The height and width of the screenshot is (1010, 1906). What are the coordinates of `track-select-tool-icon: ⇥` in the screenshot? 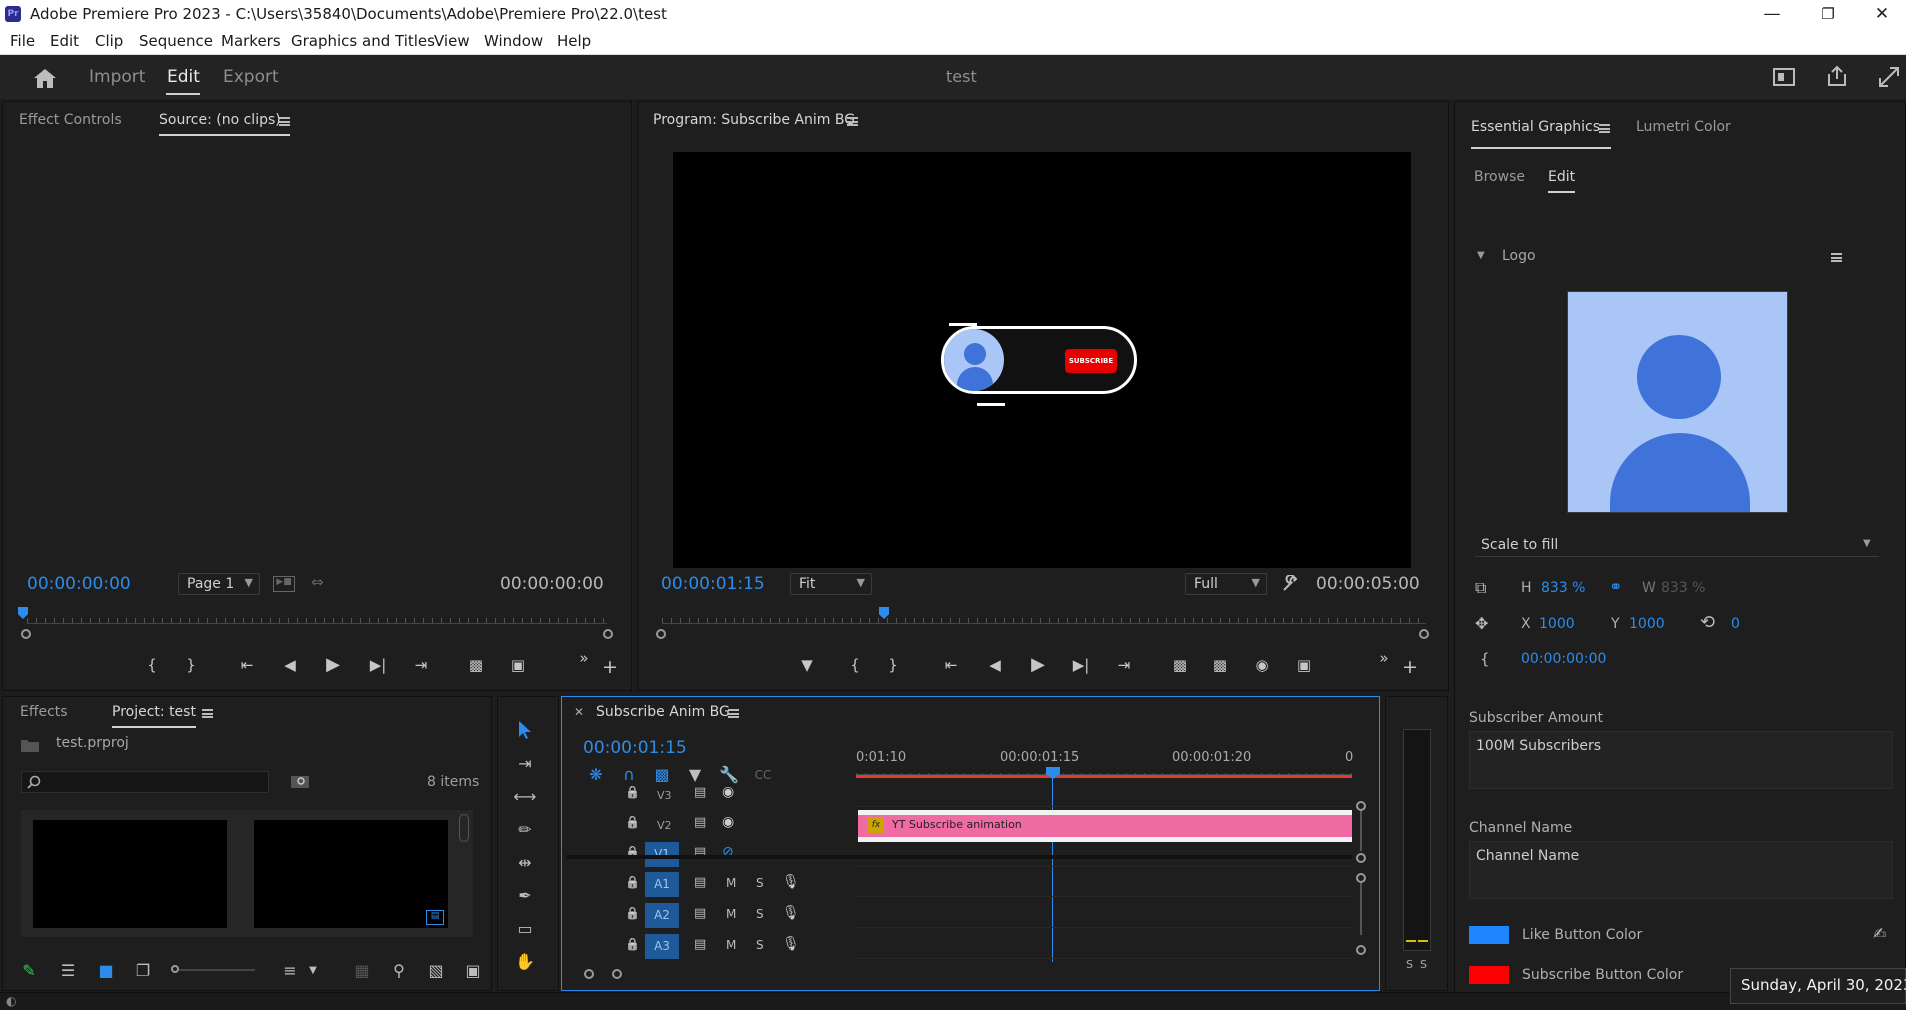 It's located at (525, 764).